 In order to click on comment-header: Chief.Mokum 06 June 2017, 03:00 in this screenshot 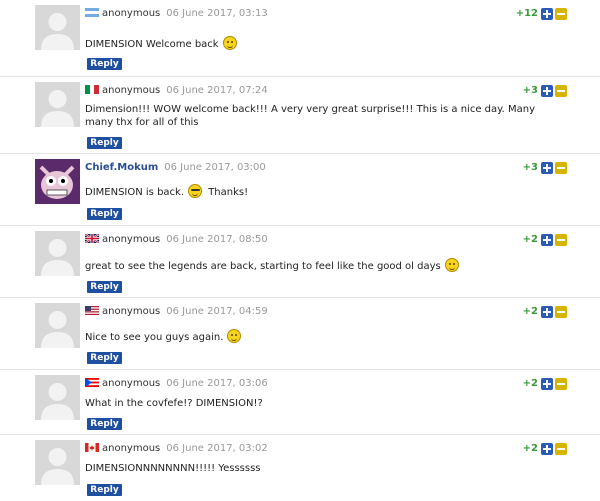, I will do `click(175, 168)`.